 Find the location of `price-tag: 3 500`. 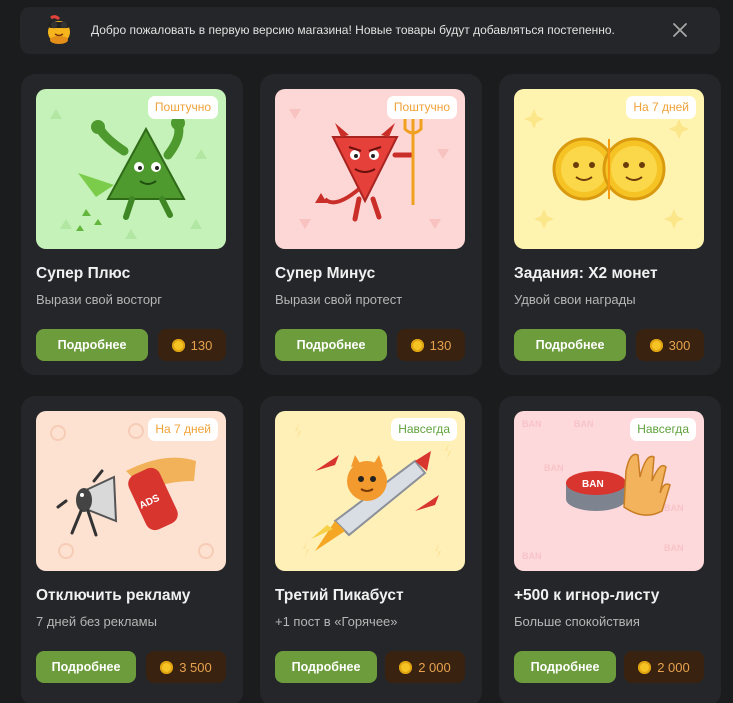

price-tag: 3 500 is located at coordinates (186, 667).